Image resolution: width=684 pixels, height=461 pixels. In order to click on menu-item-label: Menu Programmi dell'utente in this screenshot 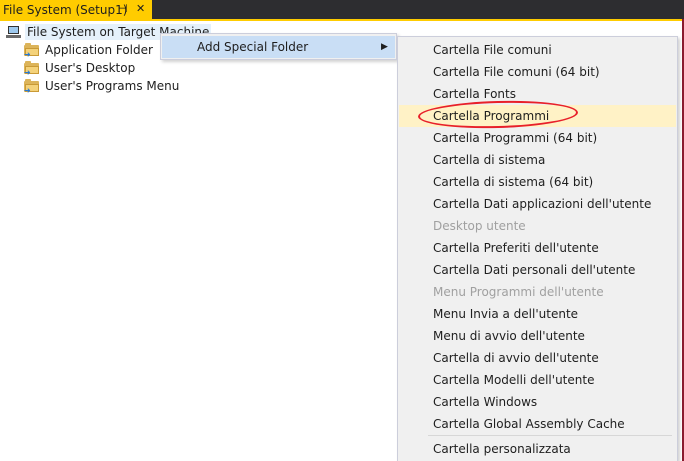, I will do `click(518, 292)`.